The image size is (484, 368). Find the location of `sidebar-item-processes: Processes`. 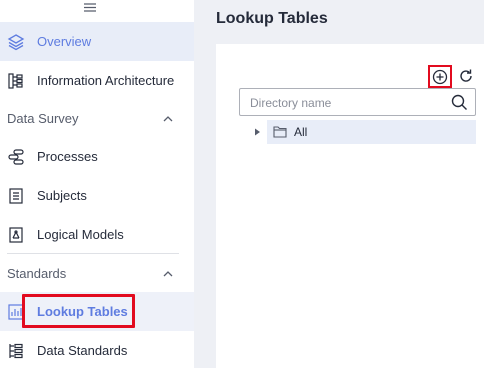

sidebar-item-processes: Processes is located at coordinates (97, 156).